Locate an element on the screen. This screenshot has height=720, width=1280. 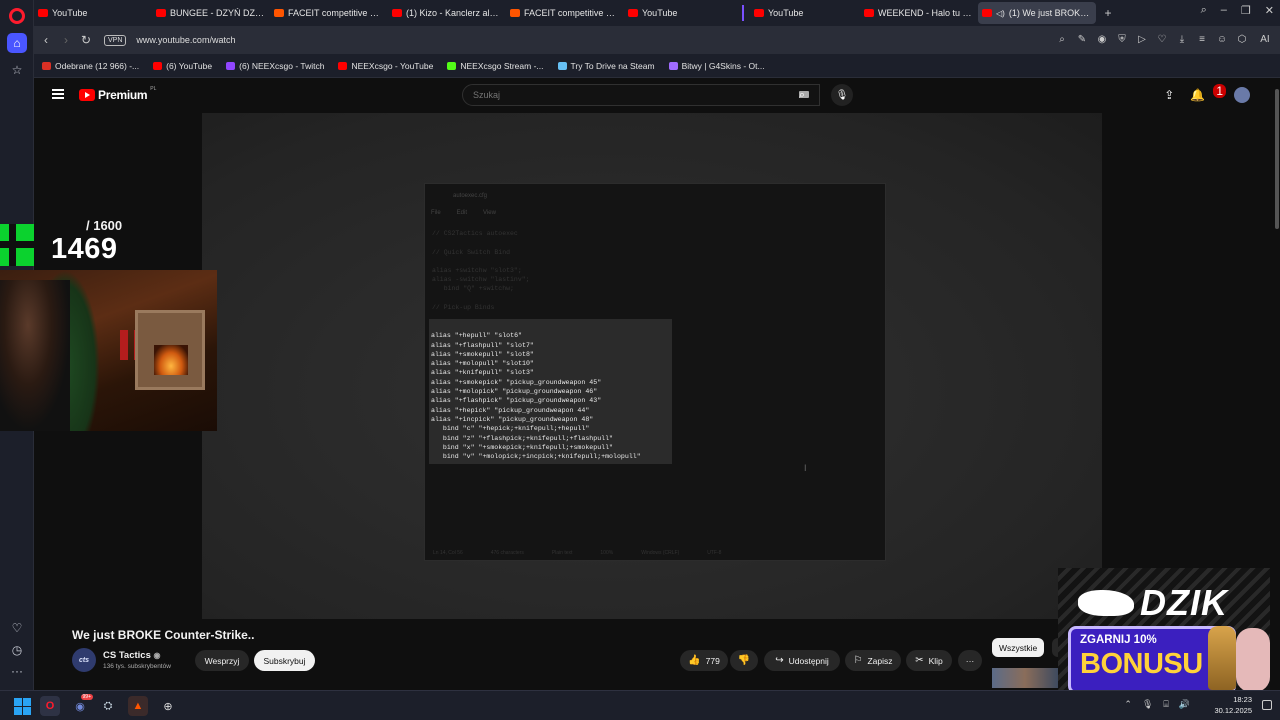
url-field: www.youtube.com/watch is located at coordinates (185, 40).